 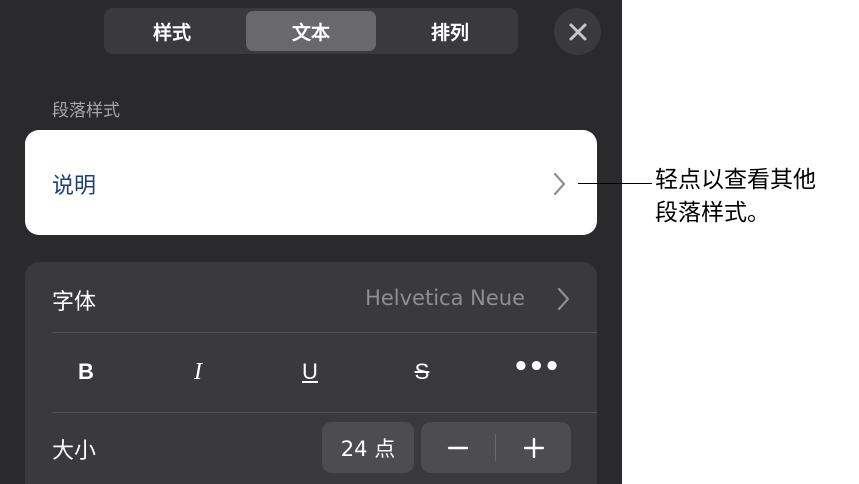 I want to click on paragraph-style-heading: 段落样式, so click(x=86, y=111).